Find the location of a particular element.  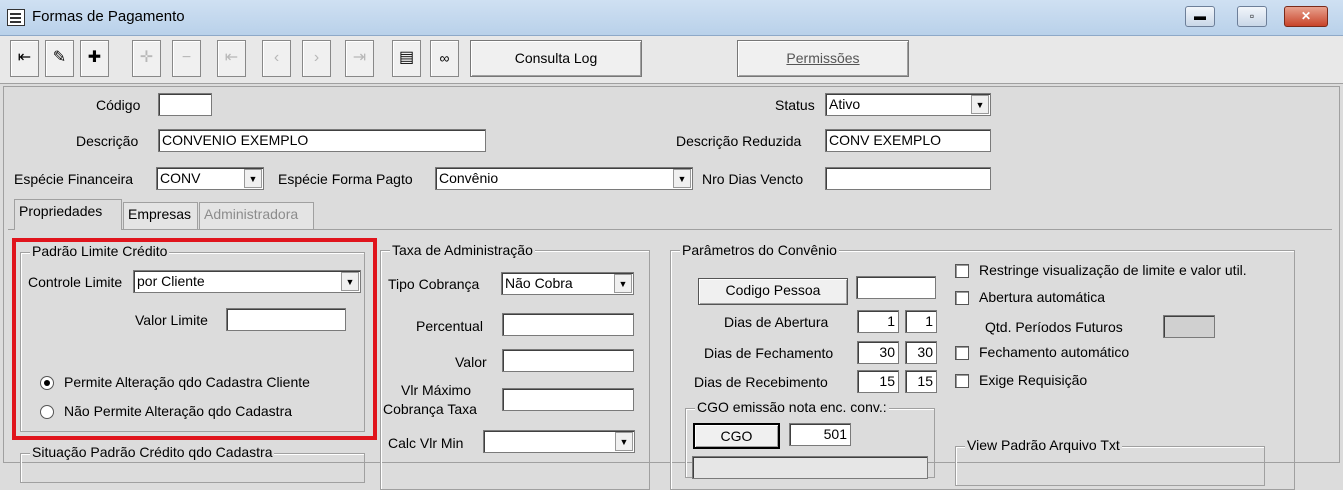

dias-fechamento-label: Dias de Fechamento is located at coordinates (769, 353).